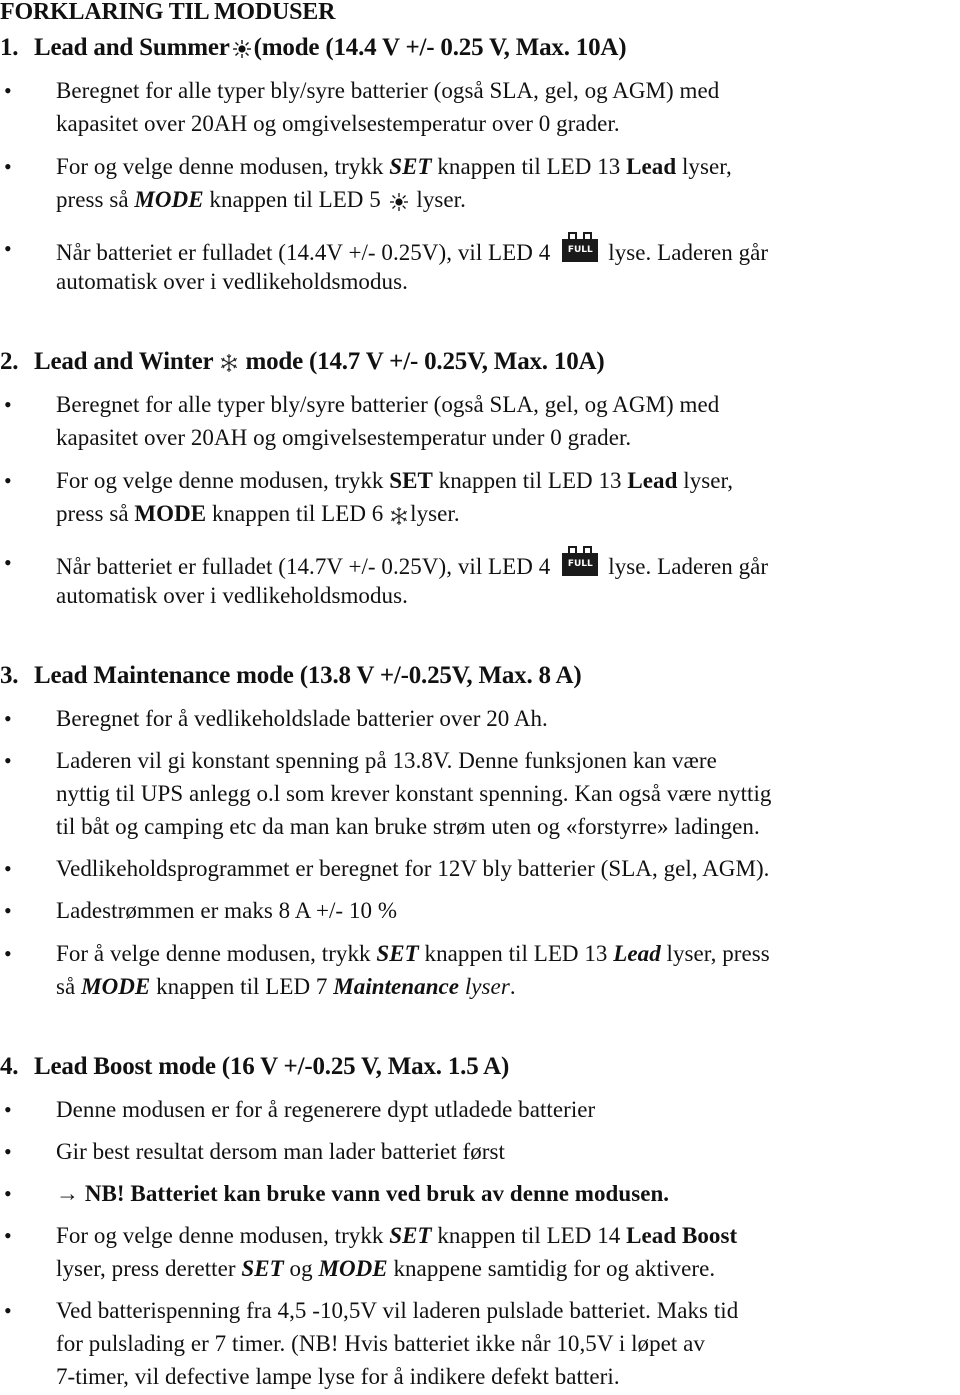 The height and width of the screenshot is (1395, 960). I want to click on text-run: lyser, press deretter, so click(149, 1268).